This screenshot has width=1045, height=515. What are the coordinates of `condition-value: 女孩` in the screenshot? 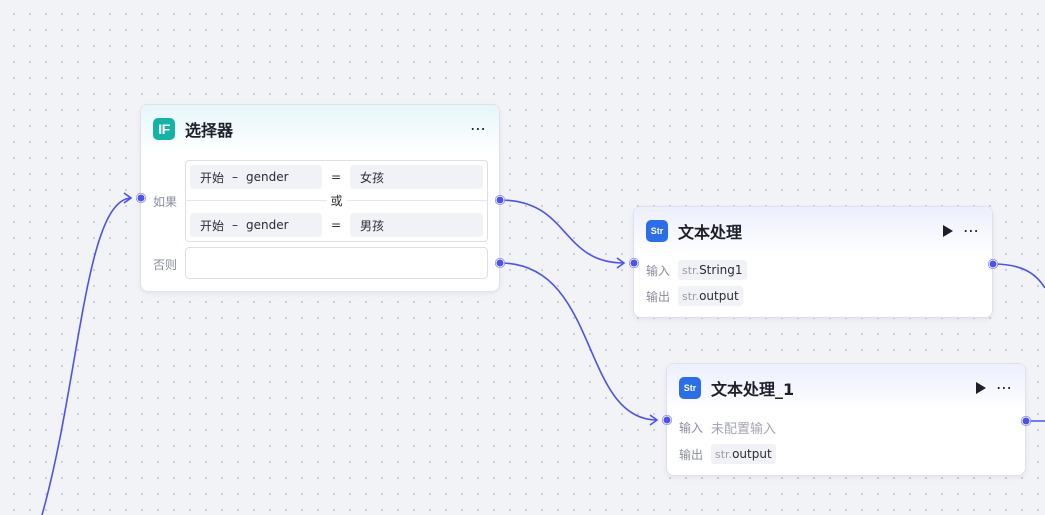 It's located at (416, 177).